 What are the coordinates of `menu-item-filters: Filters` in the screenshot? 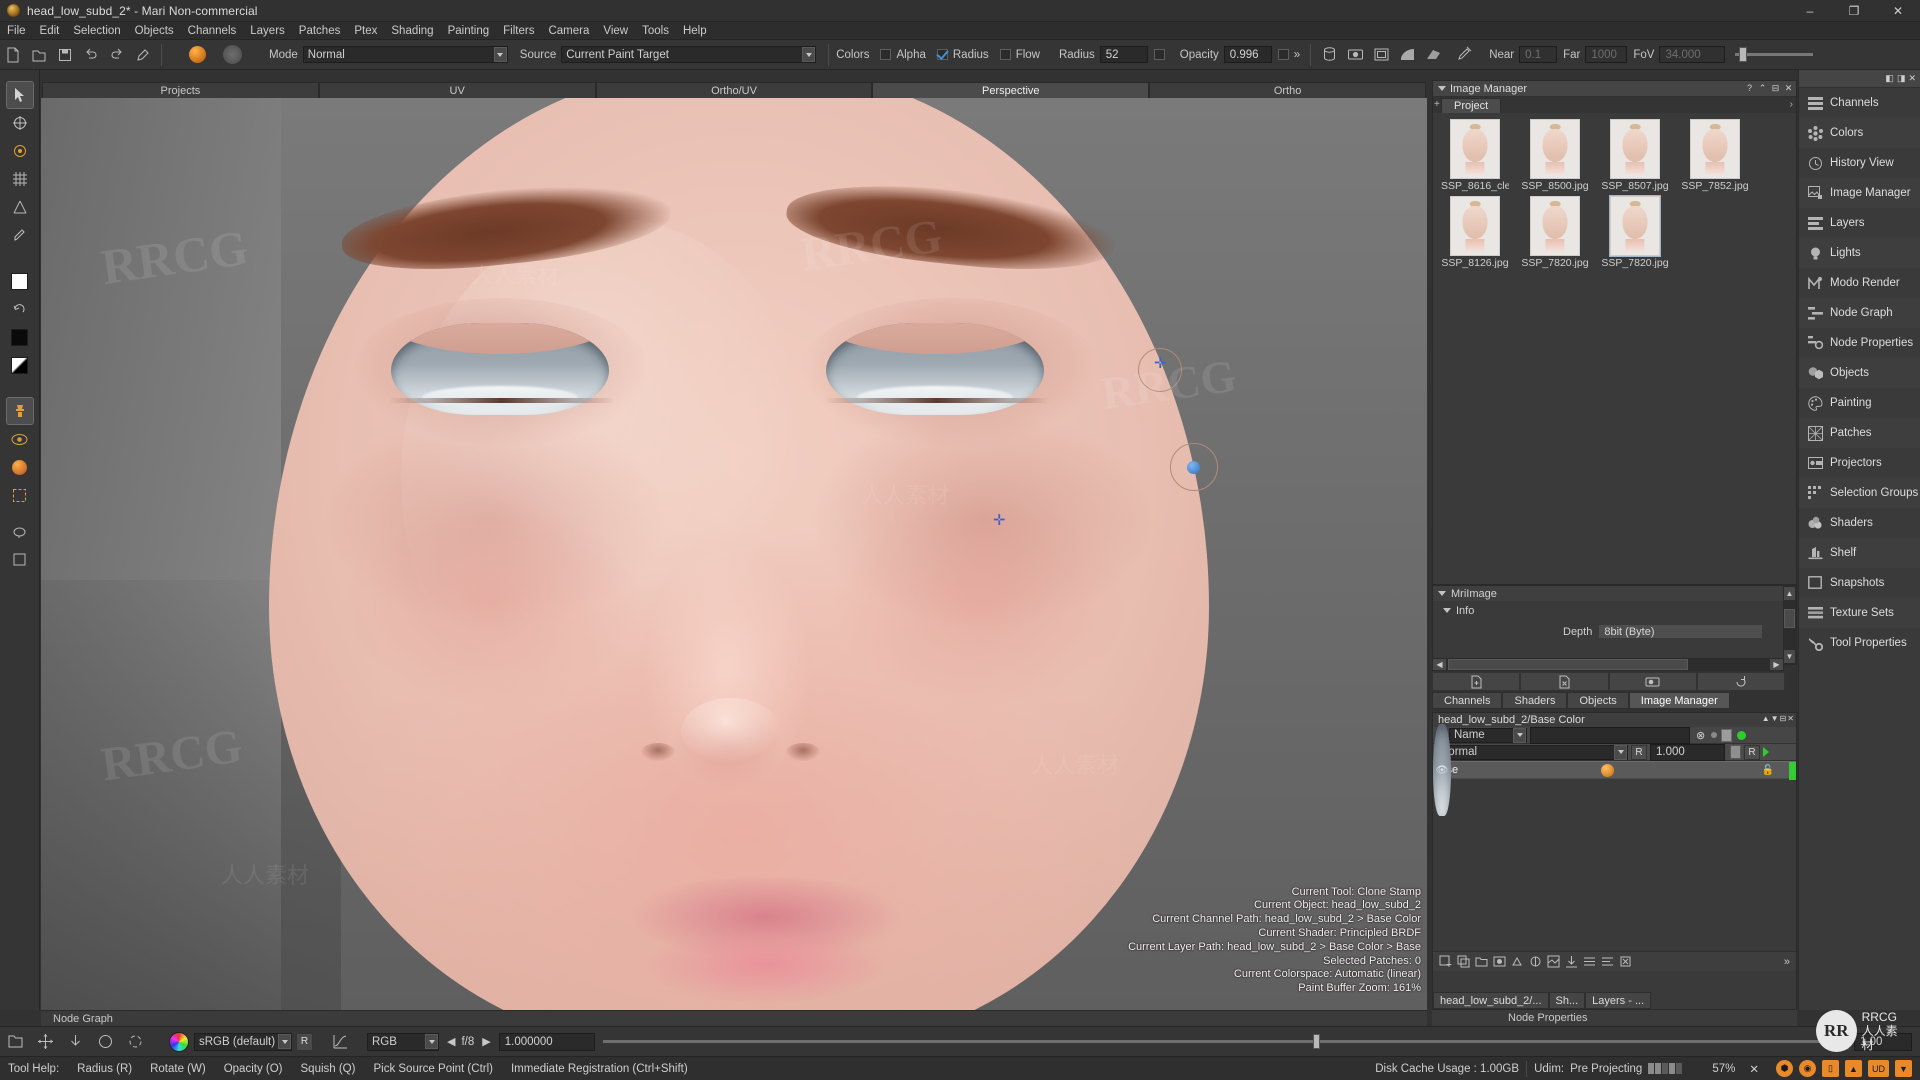 It's located at (518, 31).